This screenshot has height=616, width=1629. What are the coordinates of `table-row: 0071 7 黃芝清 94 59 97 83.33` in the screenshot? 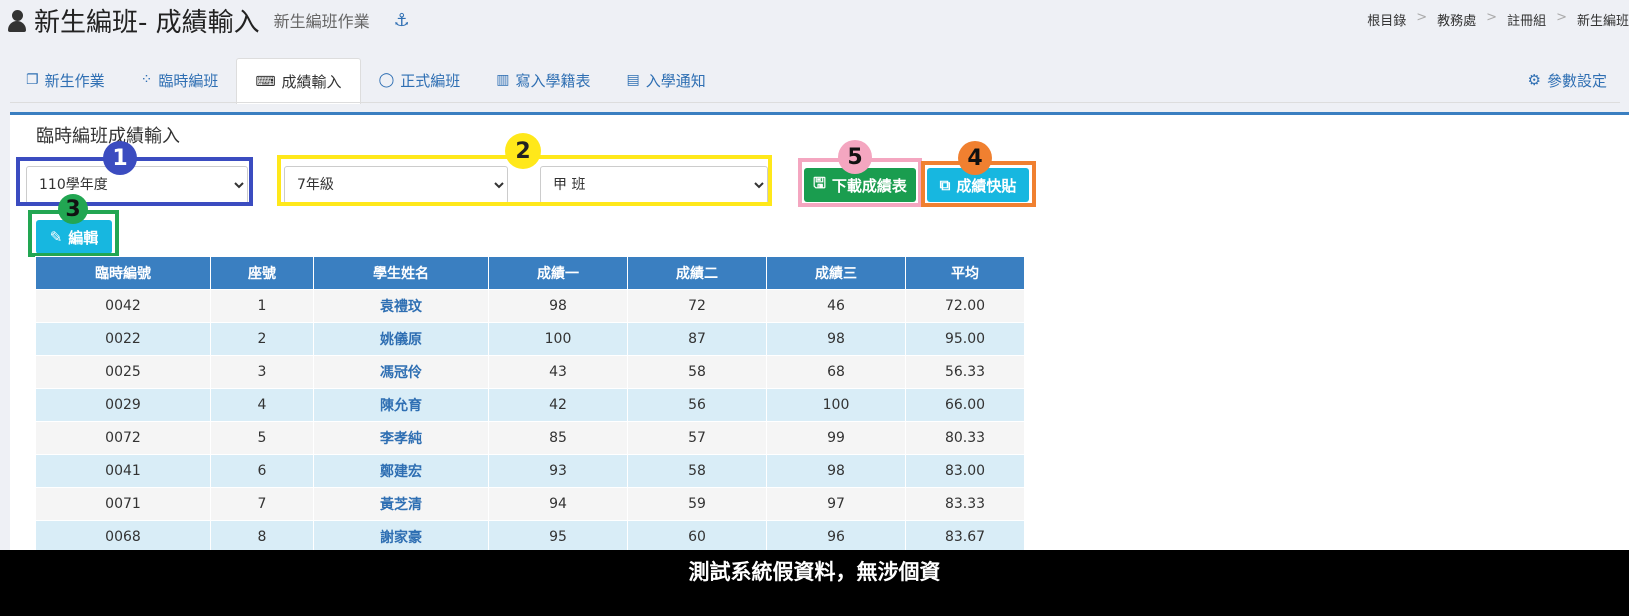 It's located at (530, 504).